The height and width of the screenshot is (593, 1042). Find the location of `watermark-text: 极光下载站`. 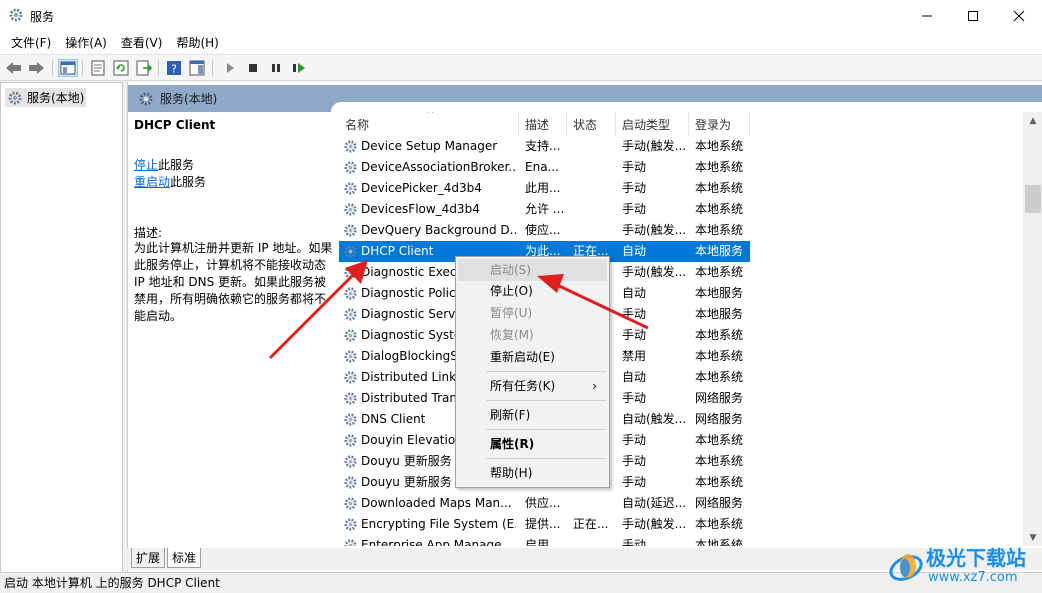

watermark-text: 极光下载站 is located at coordinates (976, 558).